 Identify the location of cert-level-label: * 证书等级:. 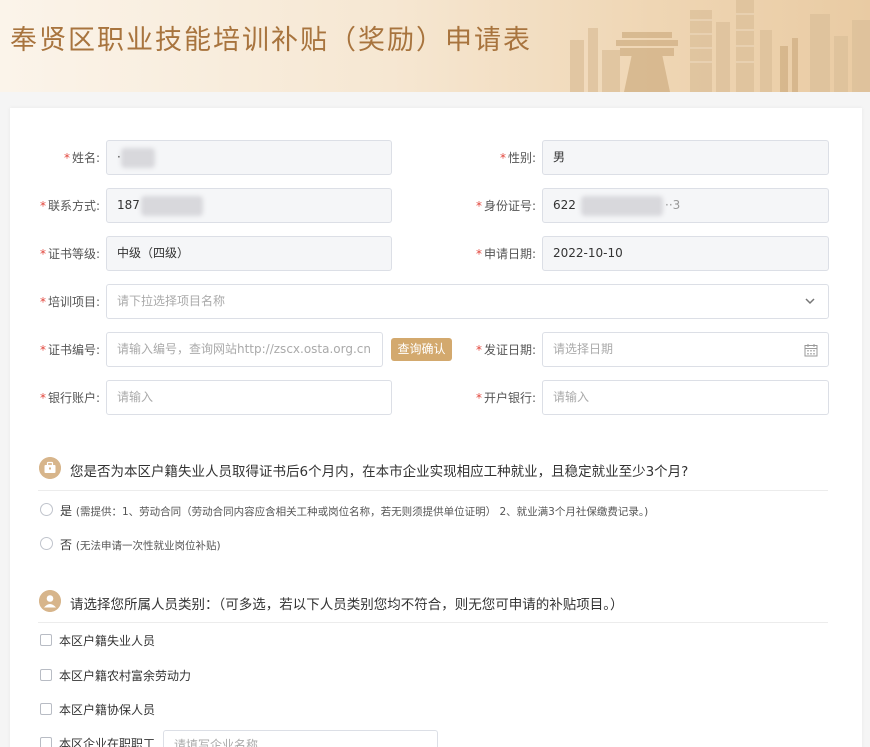
(69, 254).